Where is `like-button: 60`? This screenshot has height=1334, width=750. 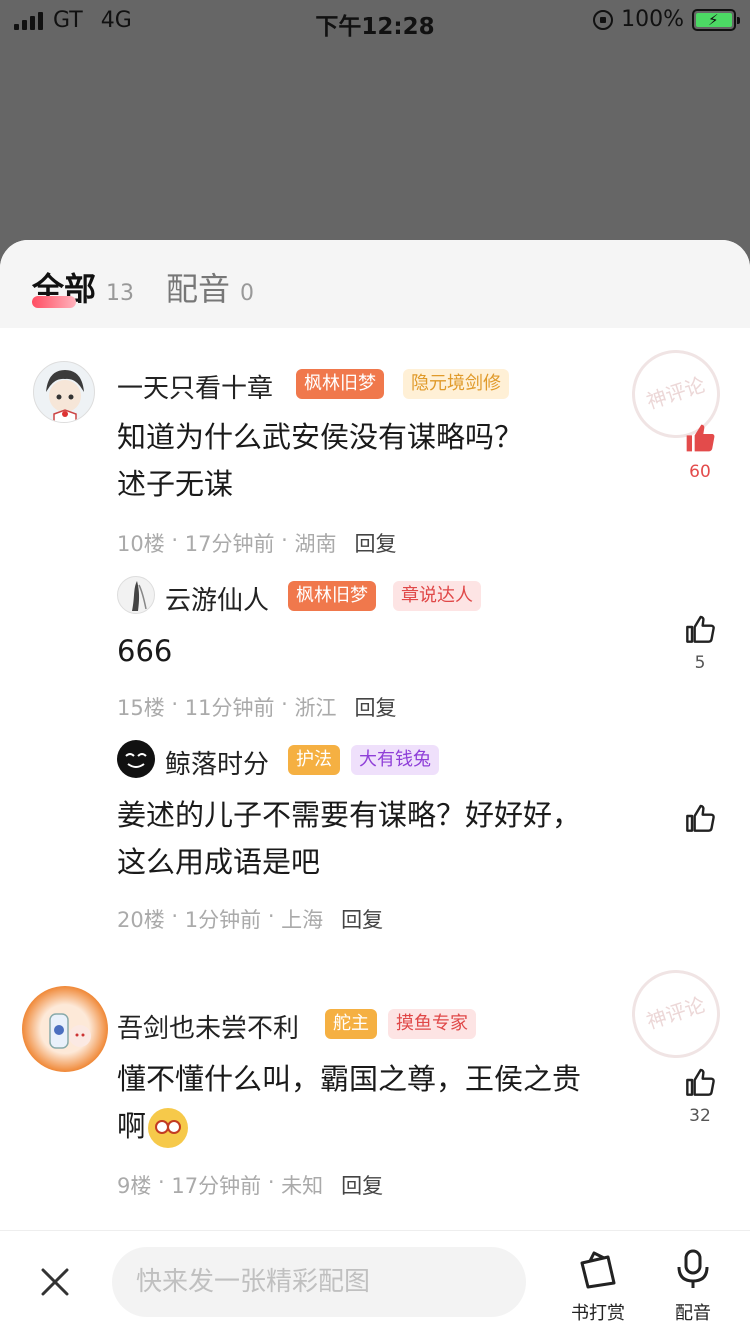
like-button: 60 is located at coordinates (700, 452).